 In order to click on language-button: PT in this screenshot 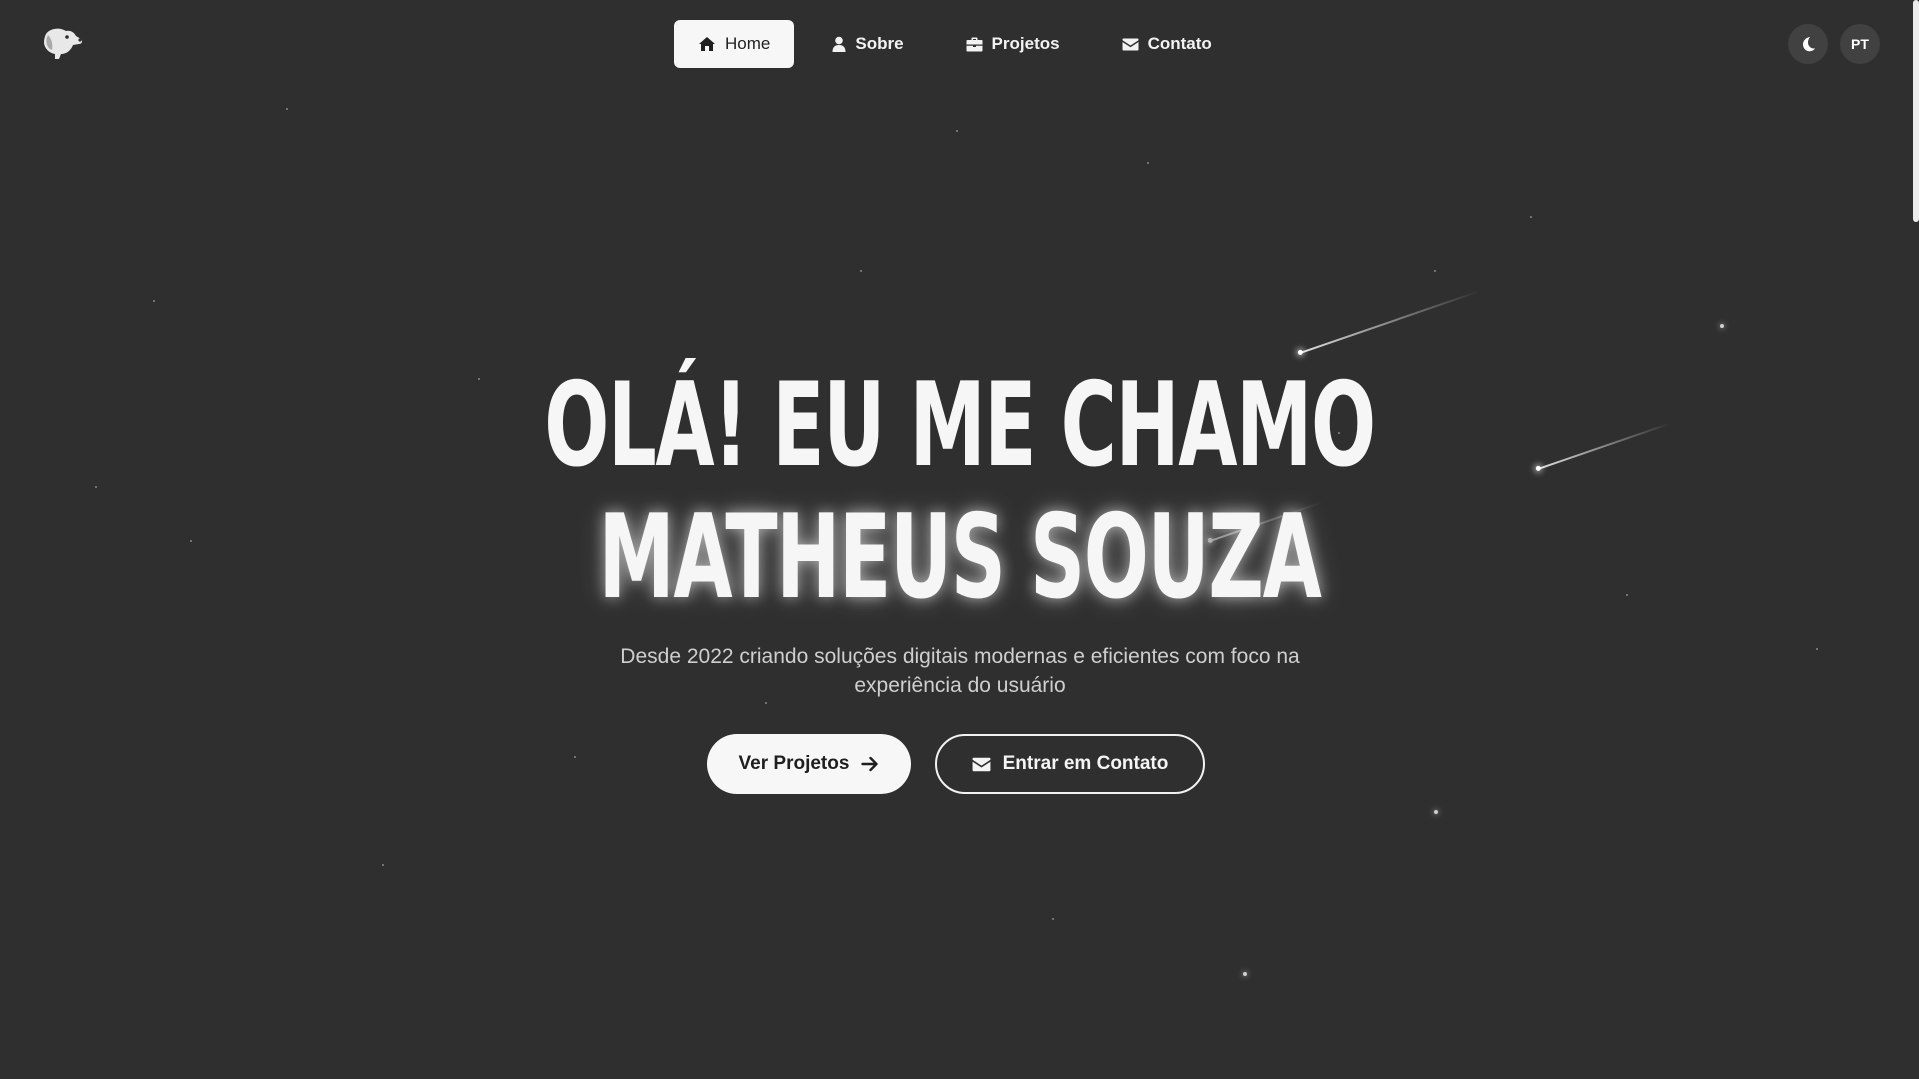, I will do `click(1860, 44)`.